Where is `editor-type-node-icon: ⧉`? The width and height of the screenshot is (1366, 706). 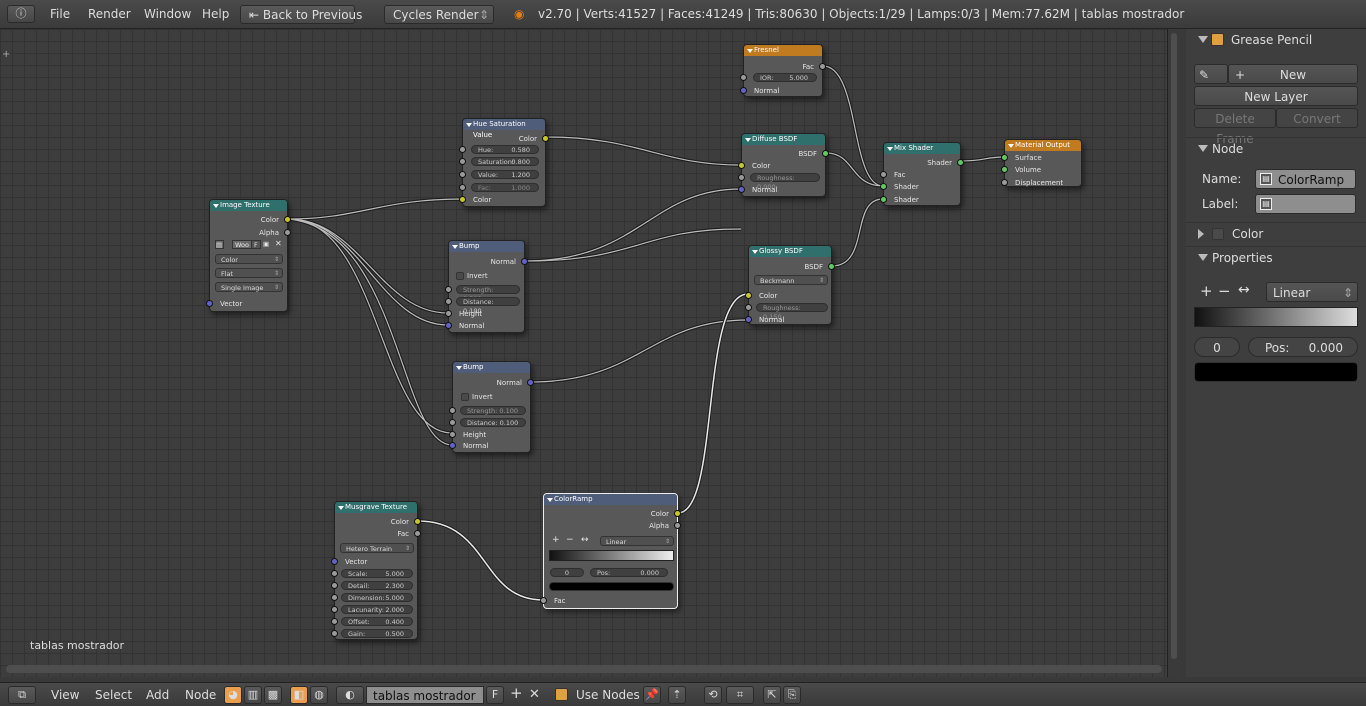
editor-type-node-icon: ⧉ is located at coordinates (22, 695).